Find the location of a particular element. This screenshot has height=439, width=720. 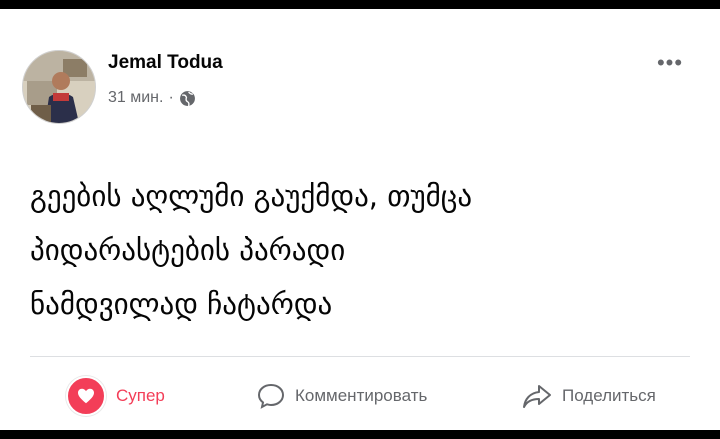

share-label: Поделиться is located at coordinates (609, 395).